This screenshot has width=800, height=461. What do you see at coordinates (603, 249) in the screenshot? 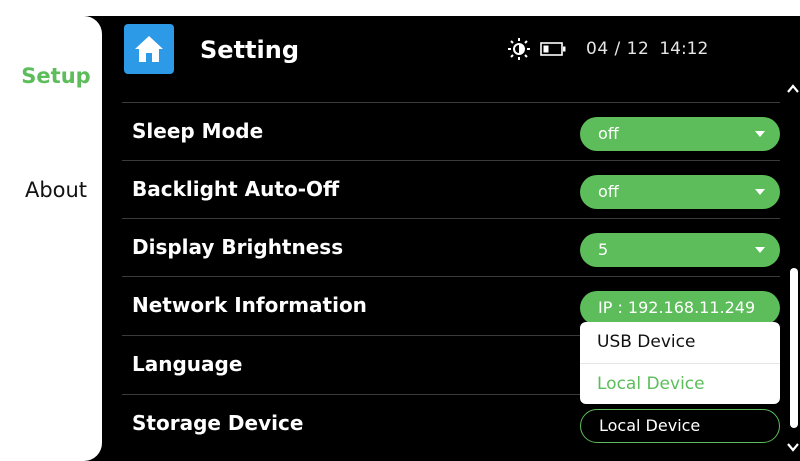
I see `select-value: 5` at bounding box center [603, 249].